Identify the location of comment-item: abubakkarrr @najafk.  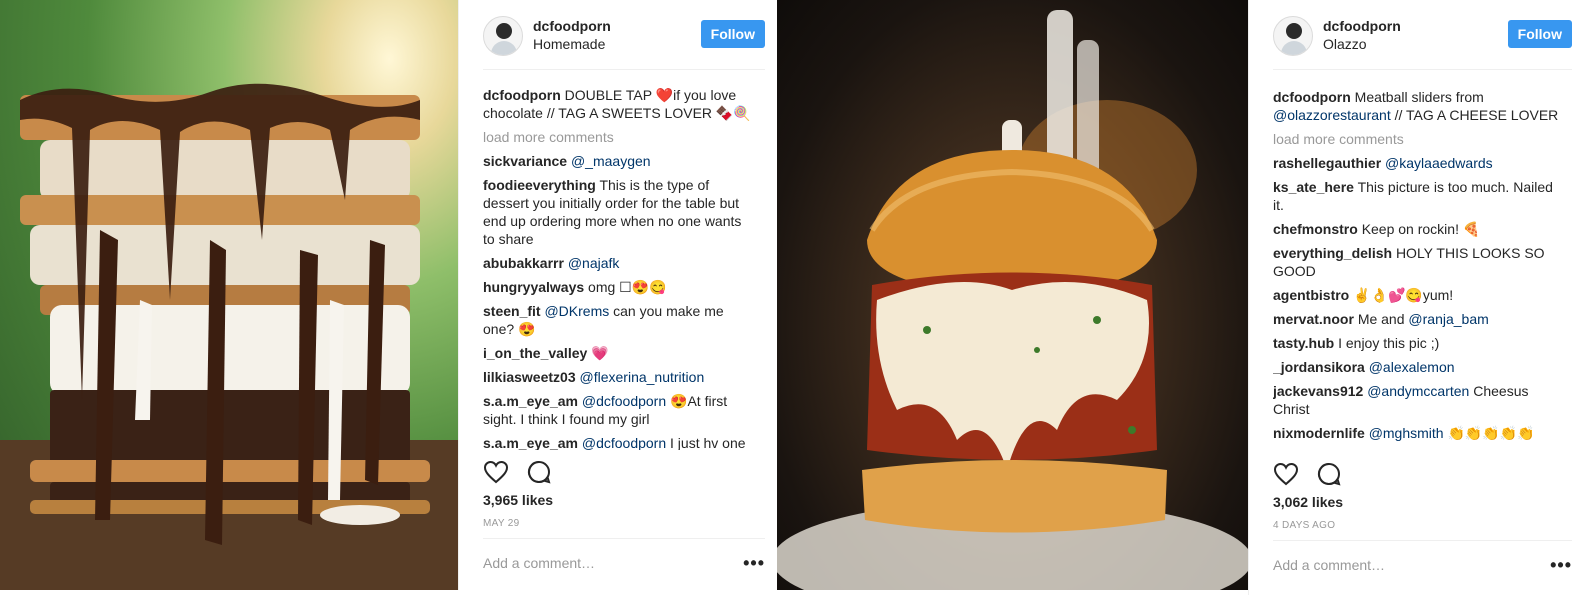
(619, 263).